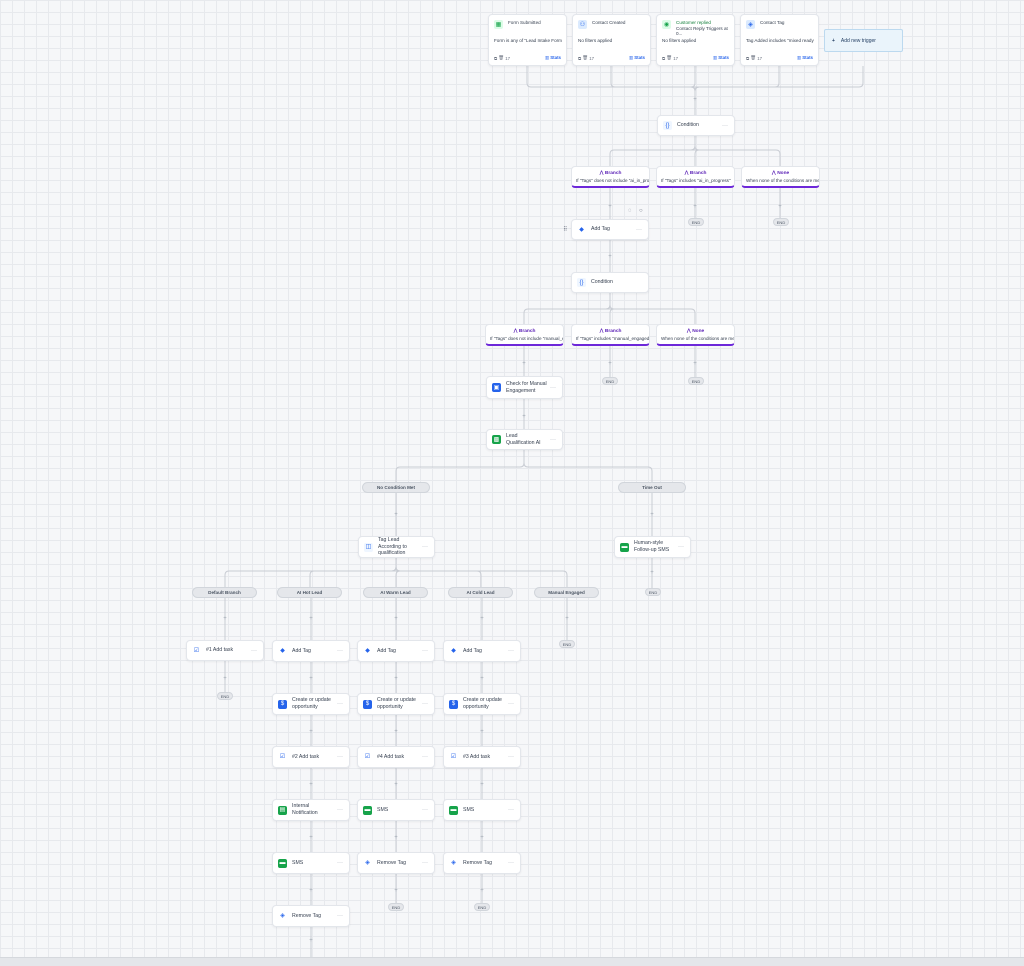 This screenshot has width=1024, height=966. Describe the element at coordinates (696, 125) in the screenshot. I see `condition-node-top: {} Condition ···` at that location.